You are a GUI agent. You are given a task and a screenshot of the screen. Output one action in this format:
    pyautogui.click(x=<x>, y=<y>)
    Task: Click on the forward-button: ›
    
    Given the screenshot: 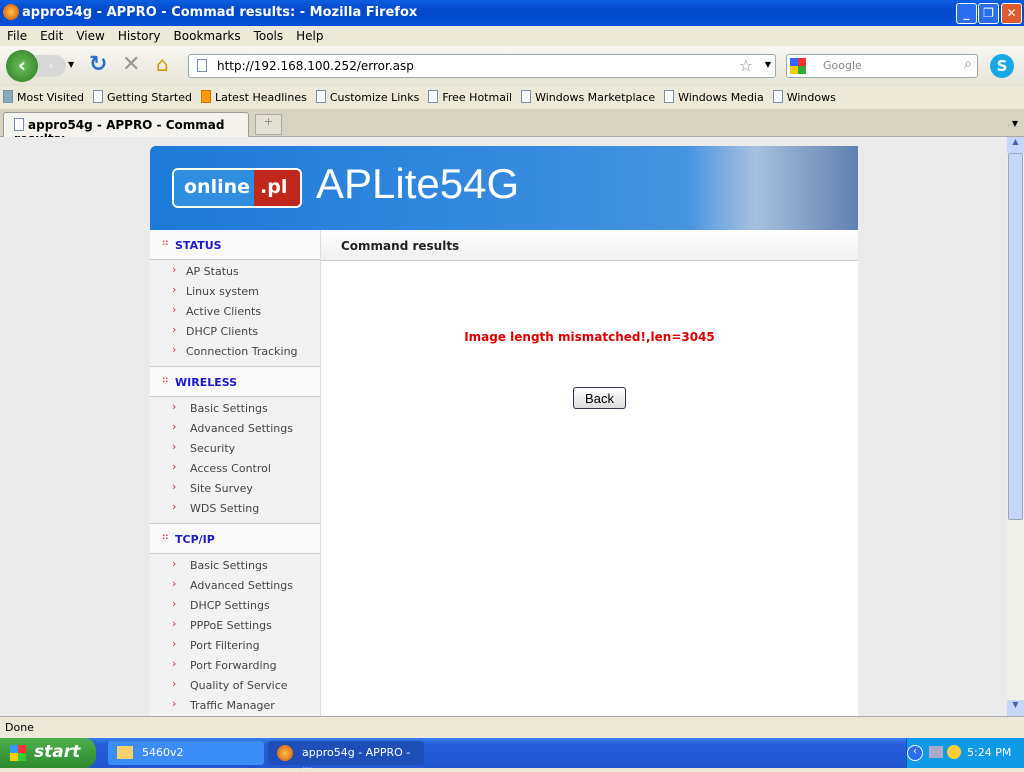 What is the action you would take?
    pyautogui.click(x=51, y=66)
    